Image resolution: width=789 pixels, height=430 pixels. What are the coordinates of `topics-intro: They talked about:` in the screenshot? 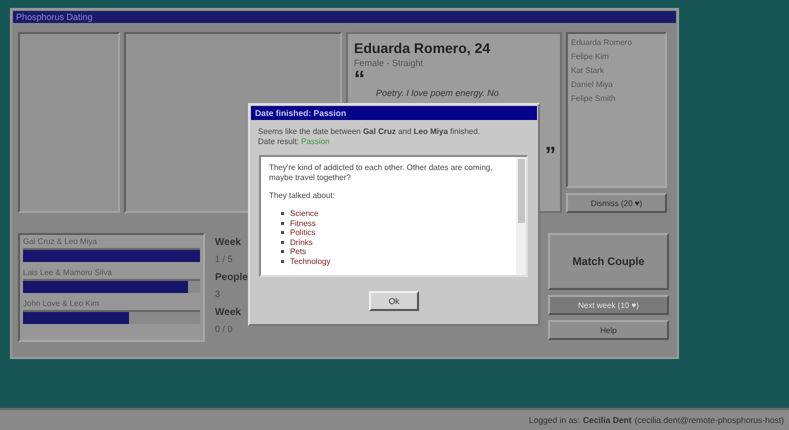 It's located at (302, 196).